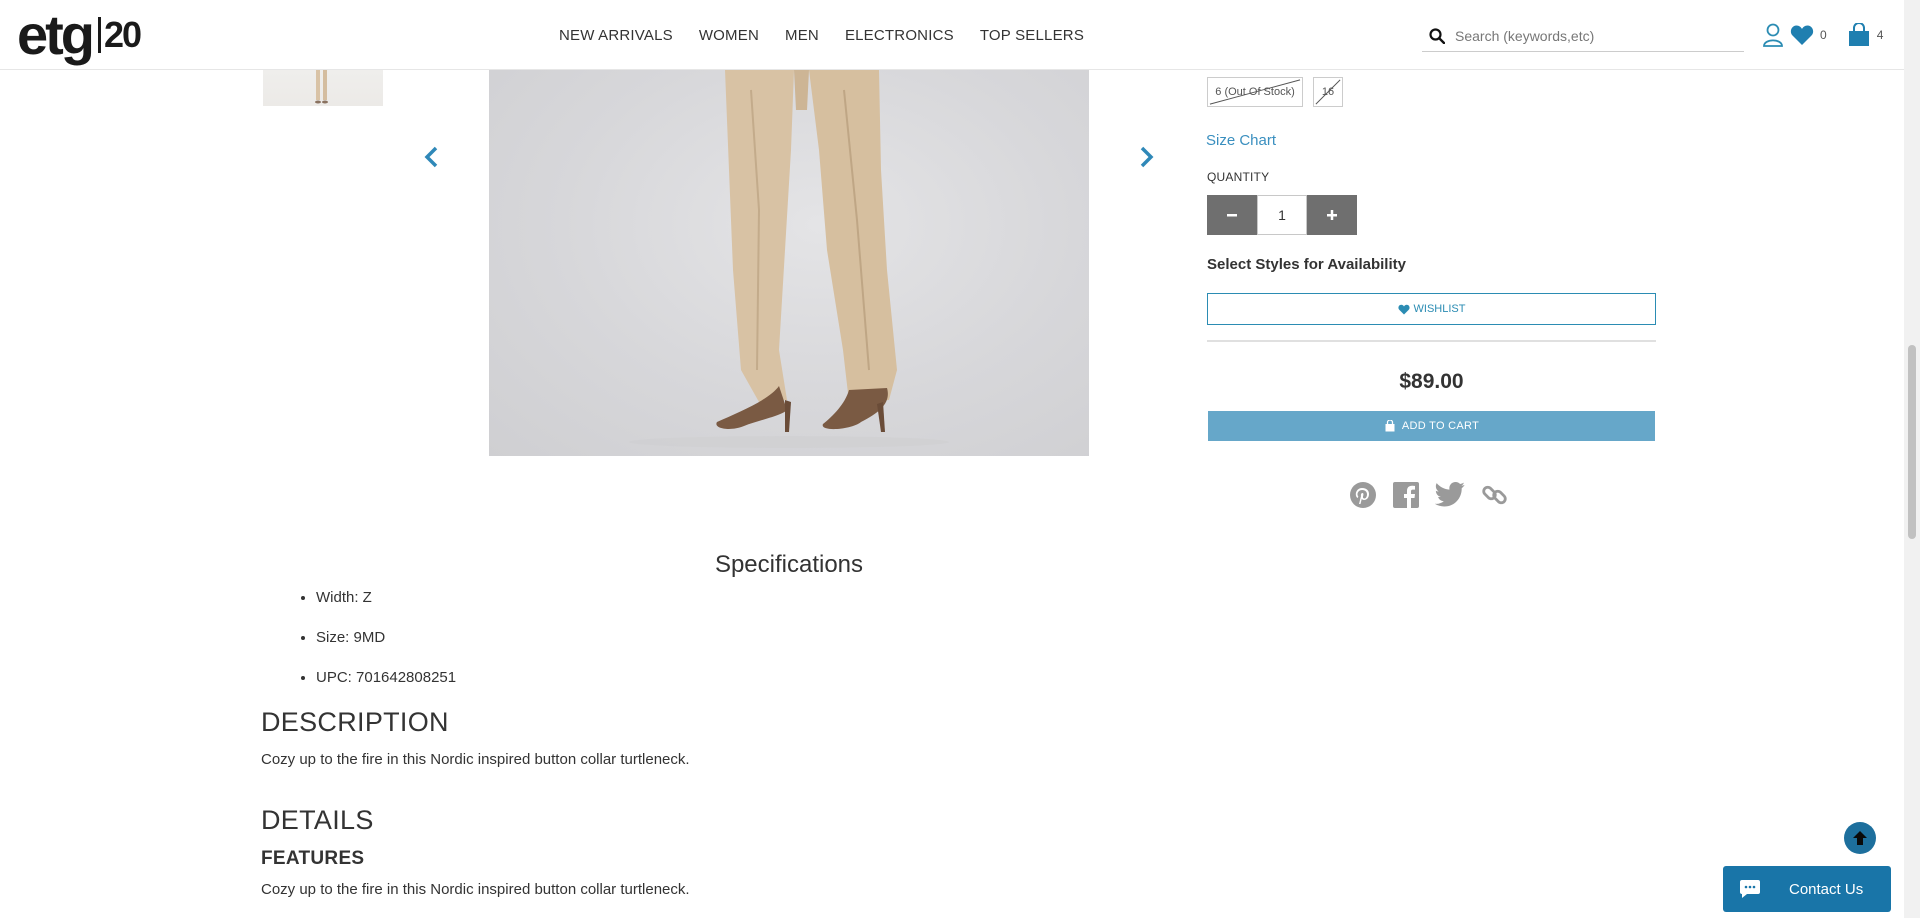 This screenshot has width=1920, height=918. What do you see at coordinates (1750, 889) in the screenshot?
I see `chat-bubble-icon` at bounding box center [1750, 889].